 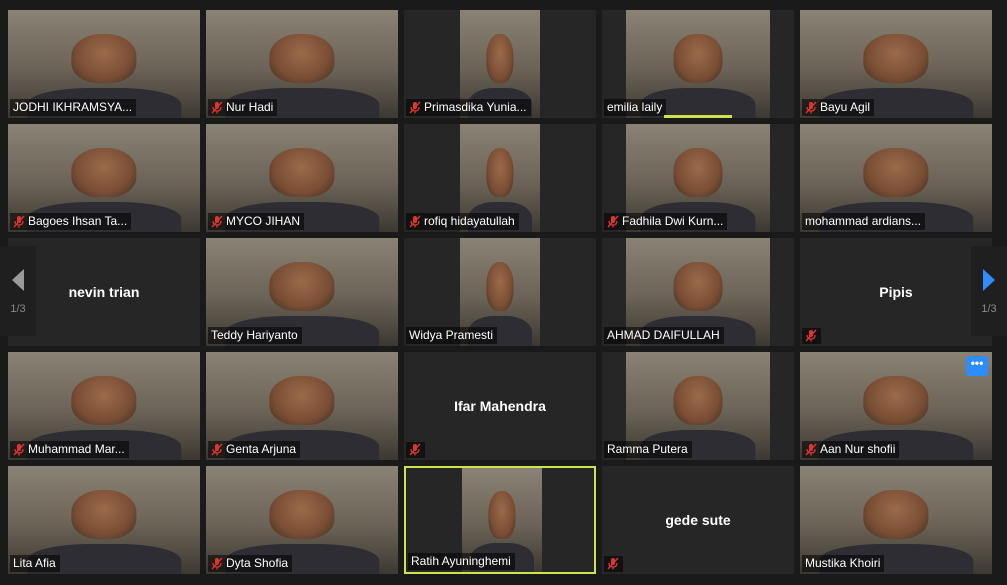 I want to click on participant-name-label: Ramma Putera, so click(x=648, y=449).